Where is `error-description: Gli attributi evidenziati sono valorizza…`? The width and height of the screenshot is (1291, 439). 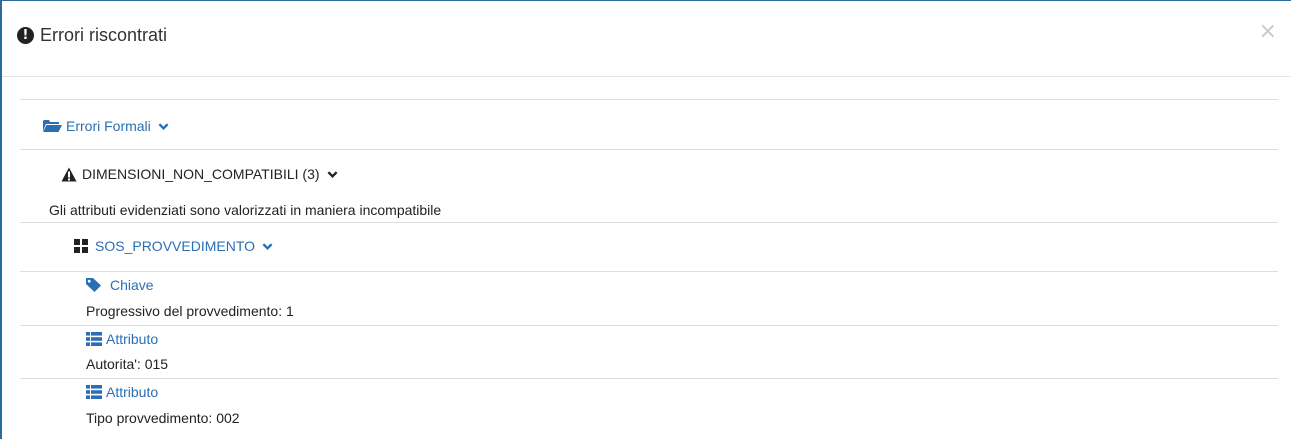
error-description: Gli attributi evidenziati sono valorizza… is located at coordinates (245, 210).